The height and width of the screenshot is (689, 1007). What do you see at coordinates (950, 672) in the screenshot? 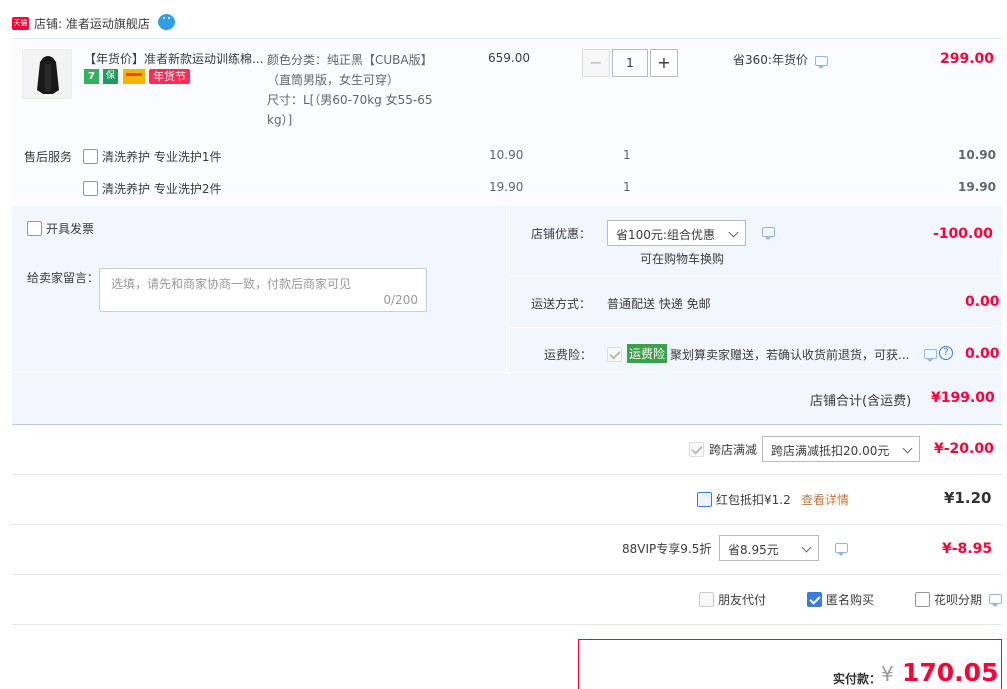
I see `payment-amount: 170.05` at bounding box center [950, 672].